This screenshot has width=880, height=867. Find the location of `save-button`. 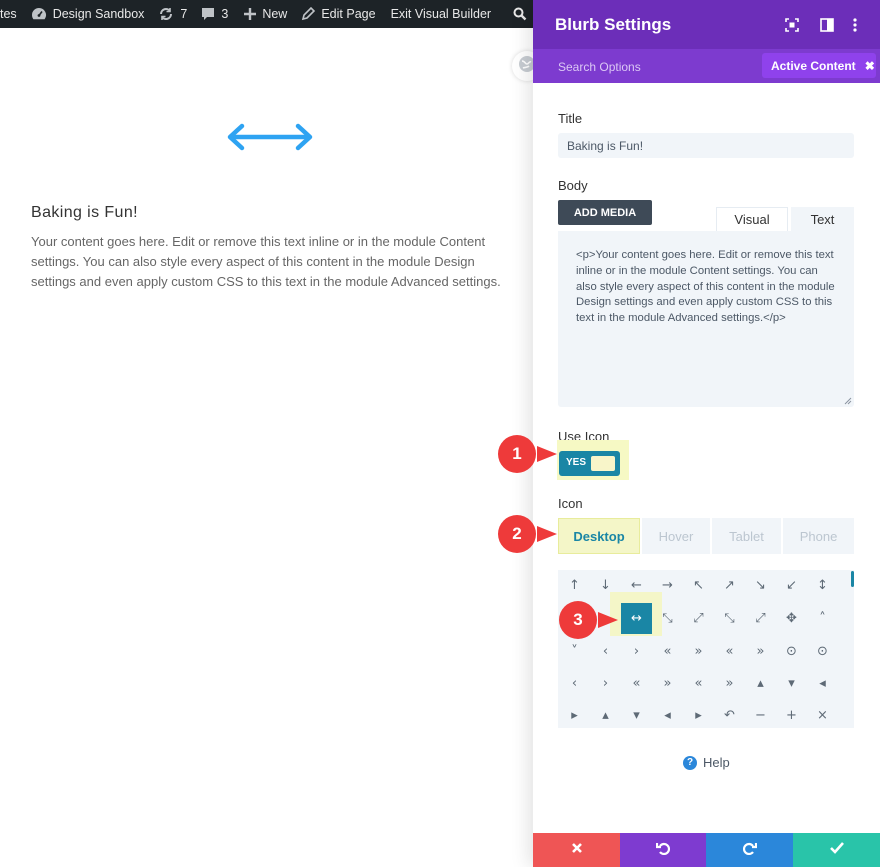

save-button is located at coordinates (836, 850).